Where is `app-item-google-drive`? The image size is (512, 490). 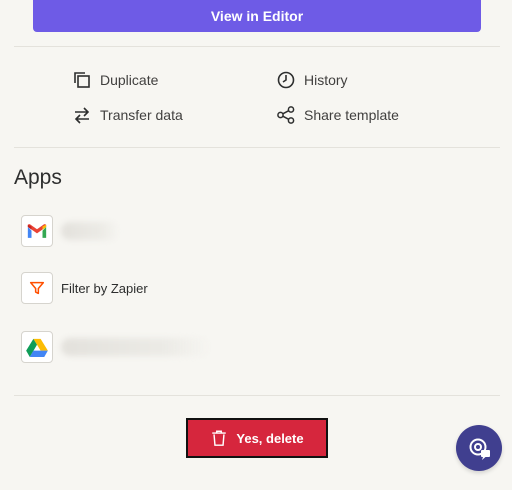
app-item-google-drive is located at coordinates (116, 347).